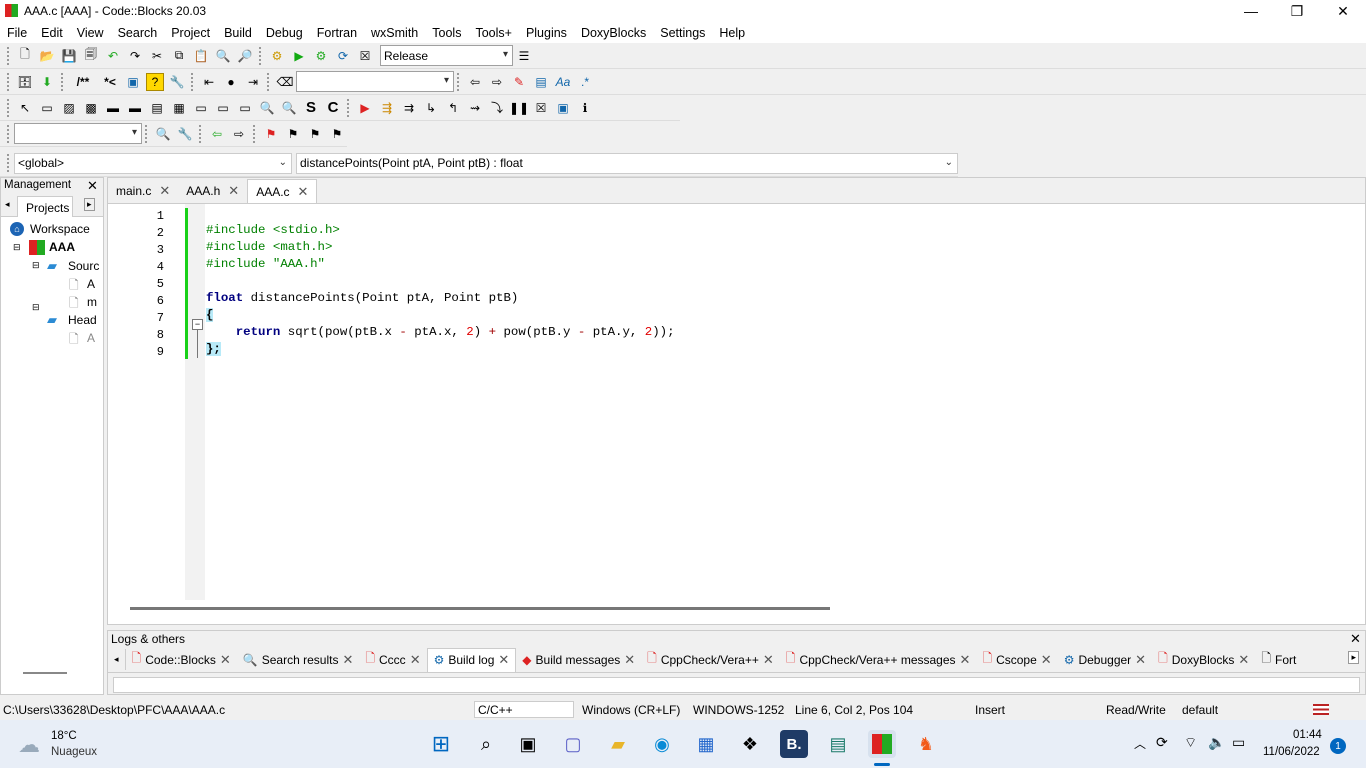  Describe the element at coordinates (299, 56) in the screenshot. I see `run-icon: ▶` at that location.